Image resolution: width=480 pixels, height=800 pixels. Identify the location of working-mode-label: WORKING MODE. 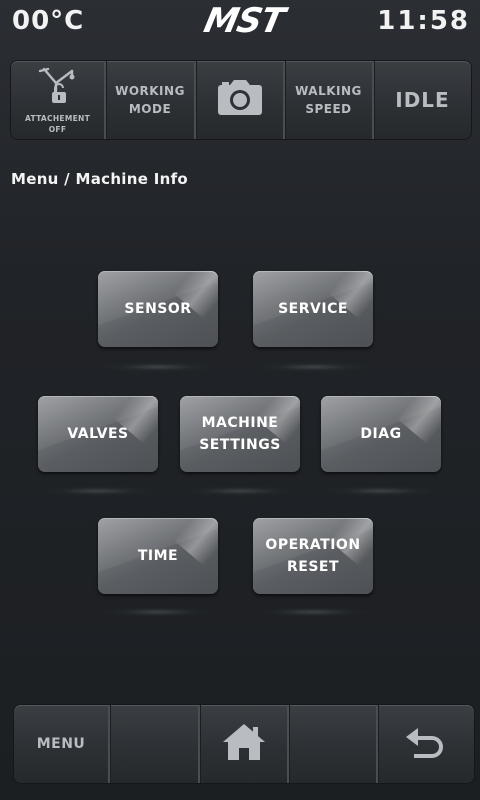
(150, 100).